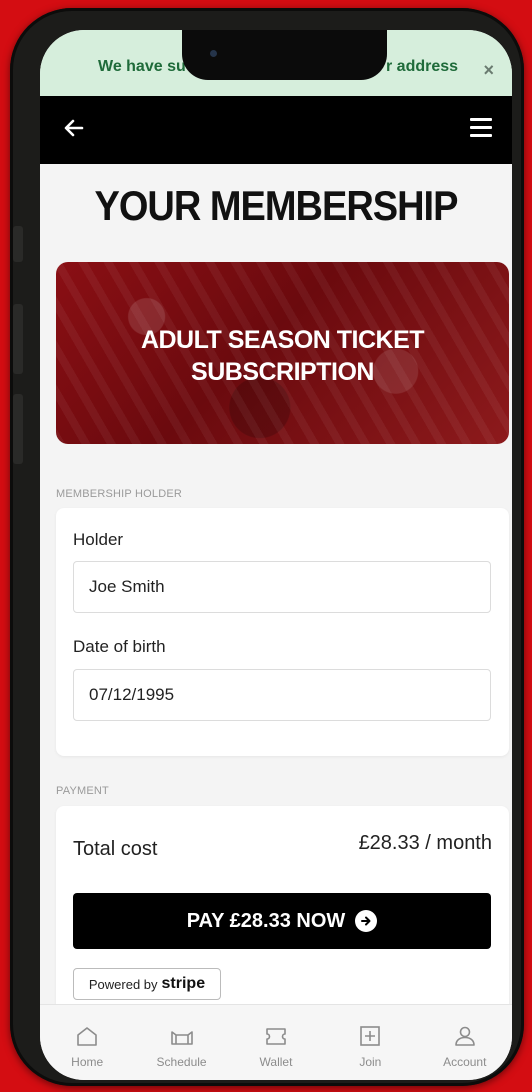 Image resolution: width=532 pixels, height=1092 pixels. I want to click on powered-by-stripe-badge: Powered by stripe, so click(147, 984).